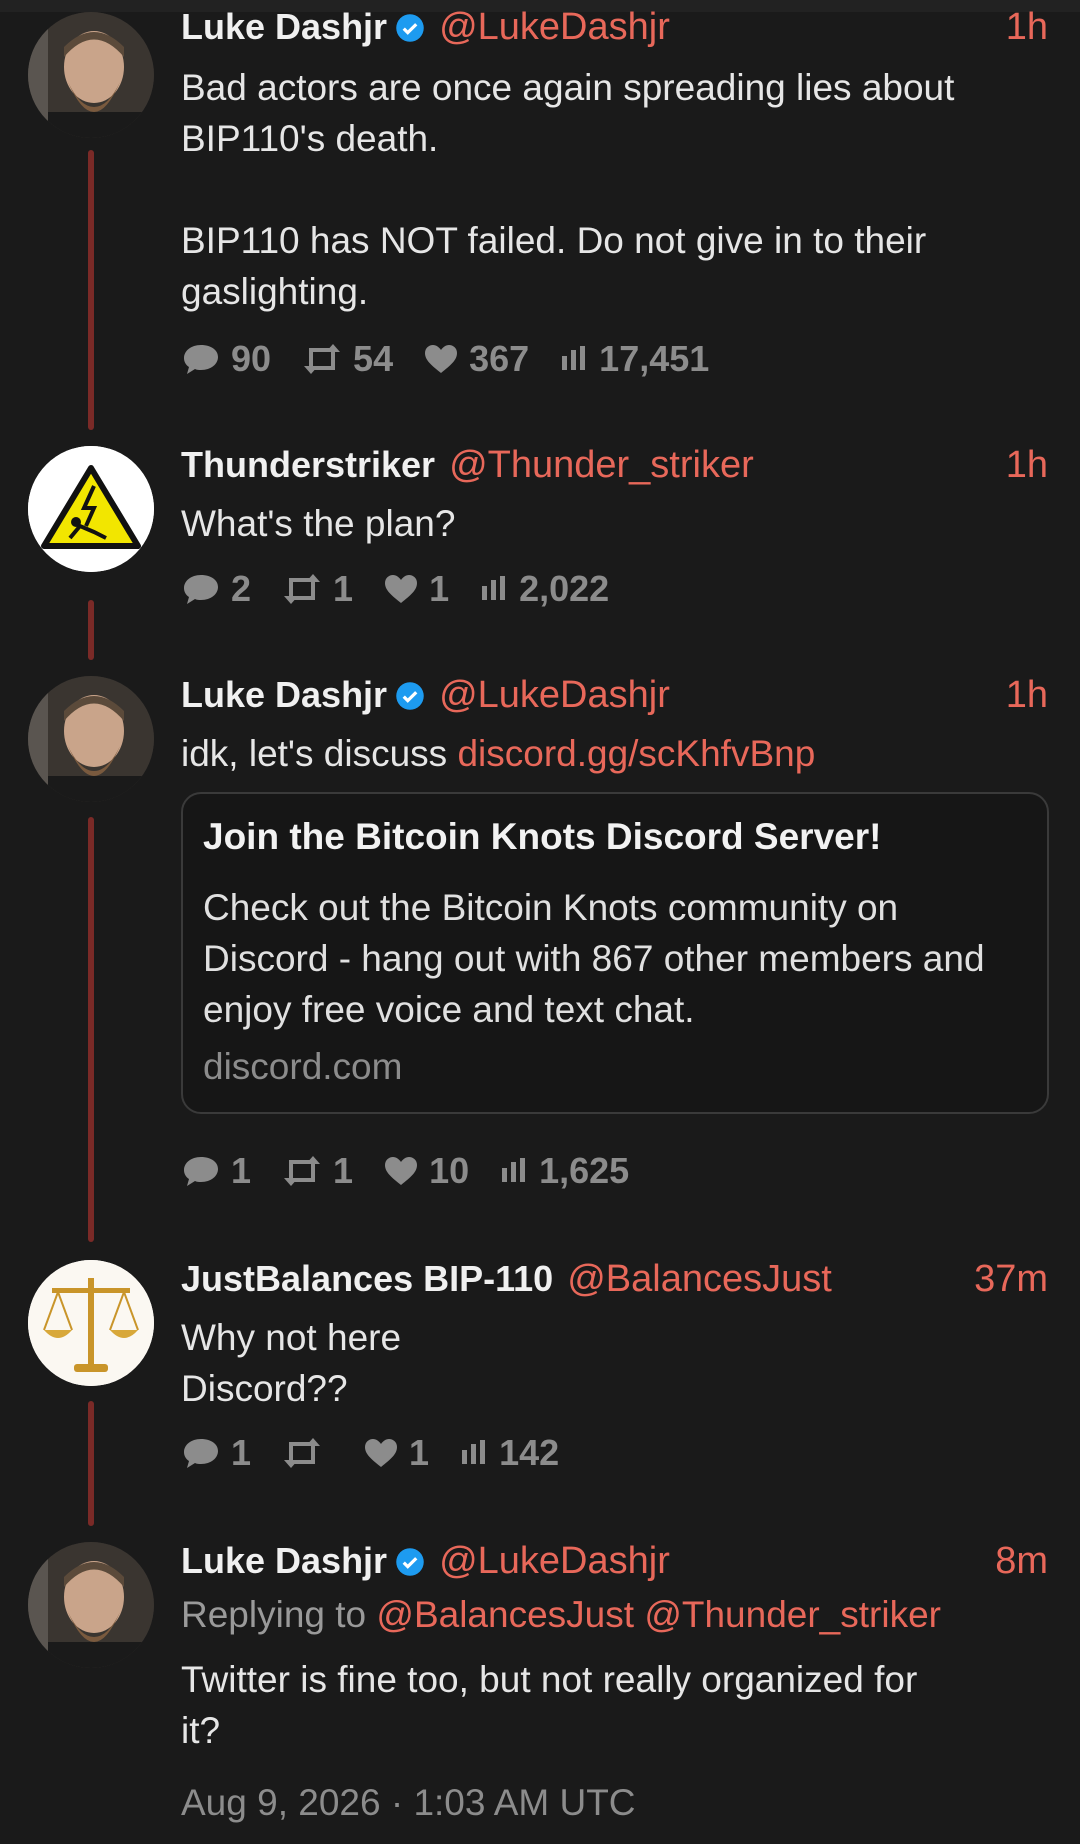 The height and width of the screenshot is (1844, 1080). I want to click on tweet-date: Aug 9, 2026 · 1:03 AM UTC, so click(408, 1803).